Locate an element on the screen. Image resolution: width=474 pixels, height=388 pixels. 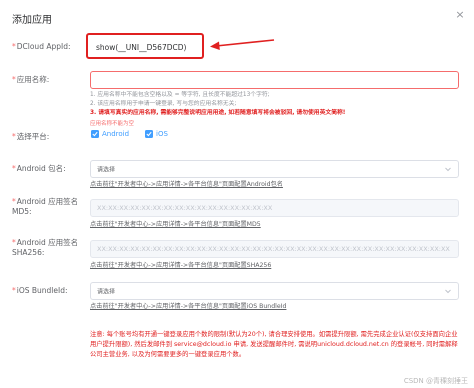
android-pkg-label: *Android 包名: is located at coordinates (39, 168).